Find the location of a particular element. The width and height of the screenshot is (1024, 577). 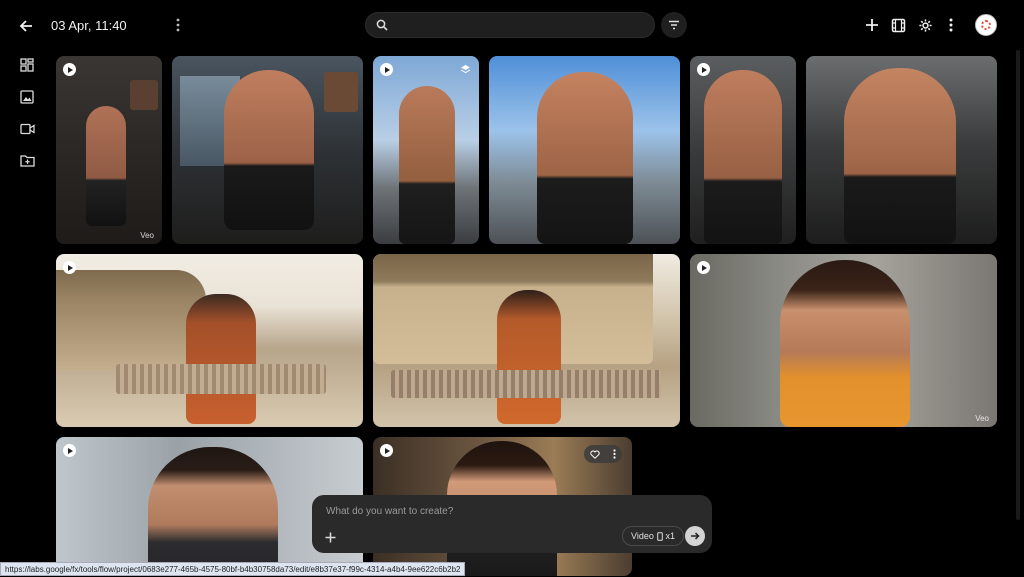

sidebar-item-all is located at coordinates (27, 65).